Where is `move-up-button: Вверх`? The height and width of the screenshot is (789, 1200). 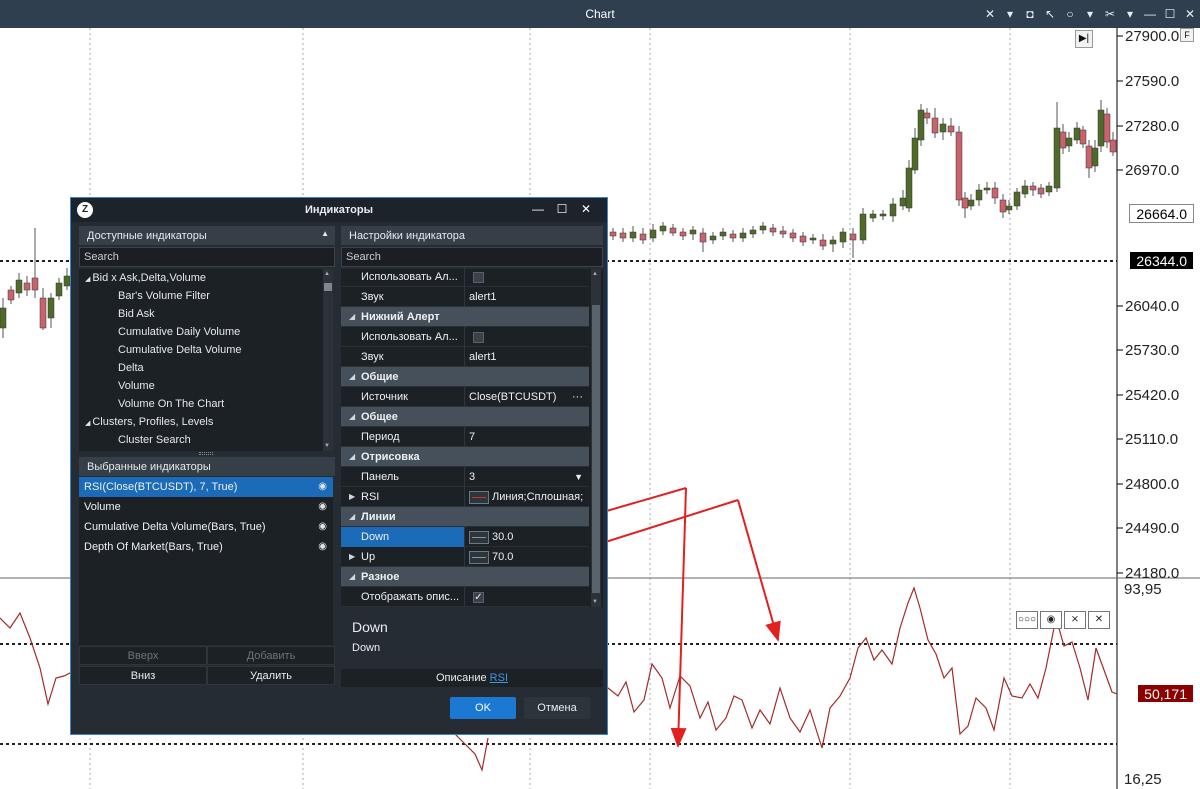
move-up-button: Вверх is located at coordinates (143, 655).